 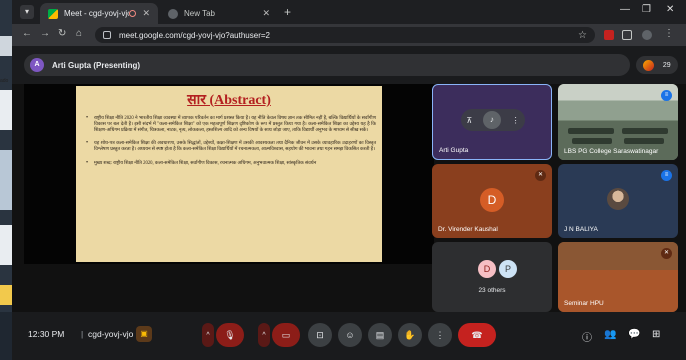 I want to click on tab-title: Meet - cgd-yovj-vjo, so click(x=97, y=13).